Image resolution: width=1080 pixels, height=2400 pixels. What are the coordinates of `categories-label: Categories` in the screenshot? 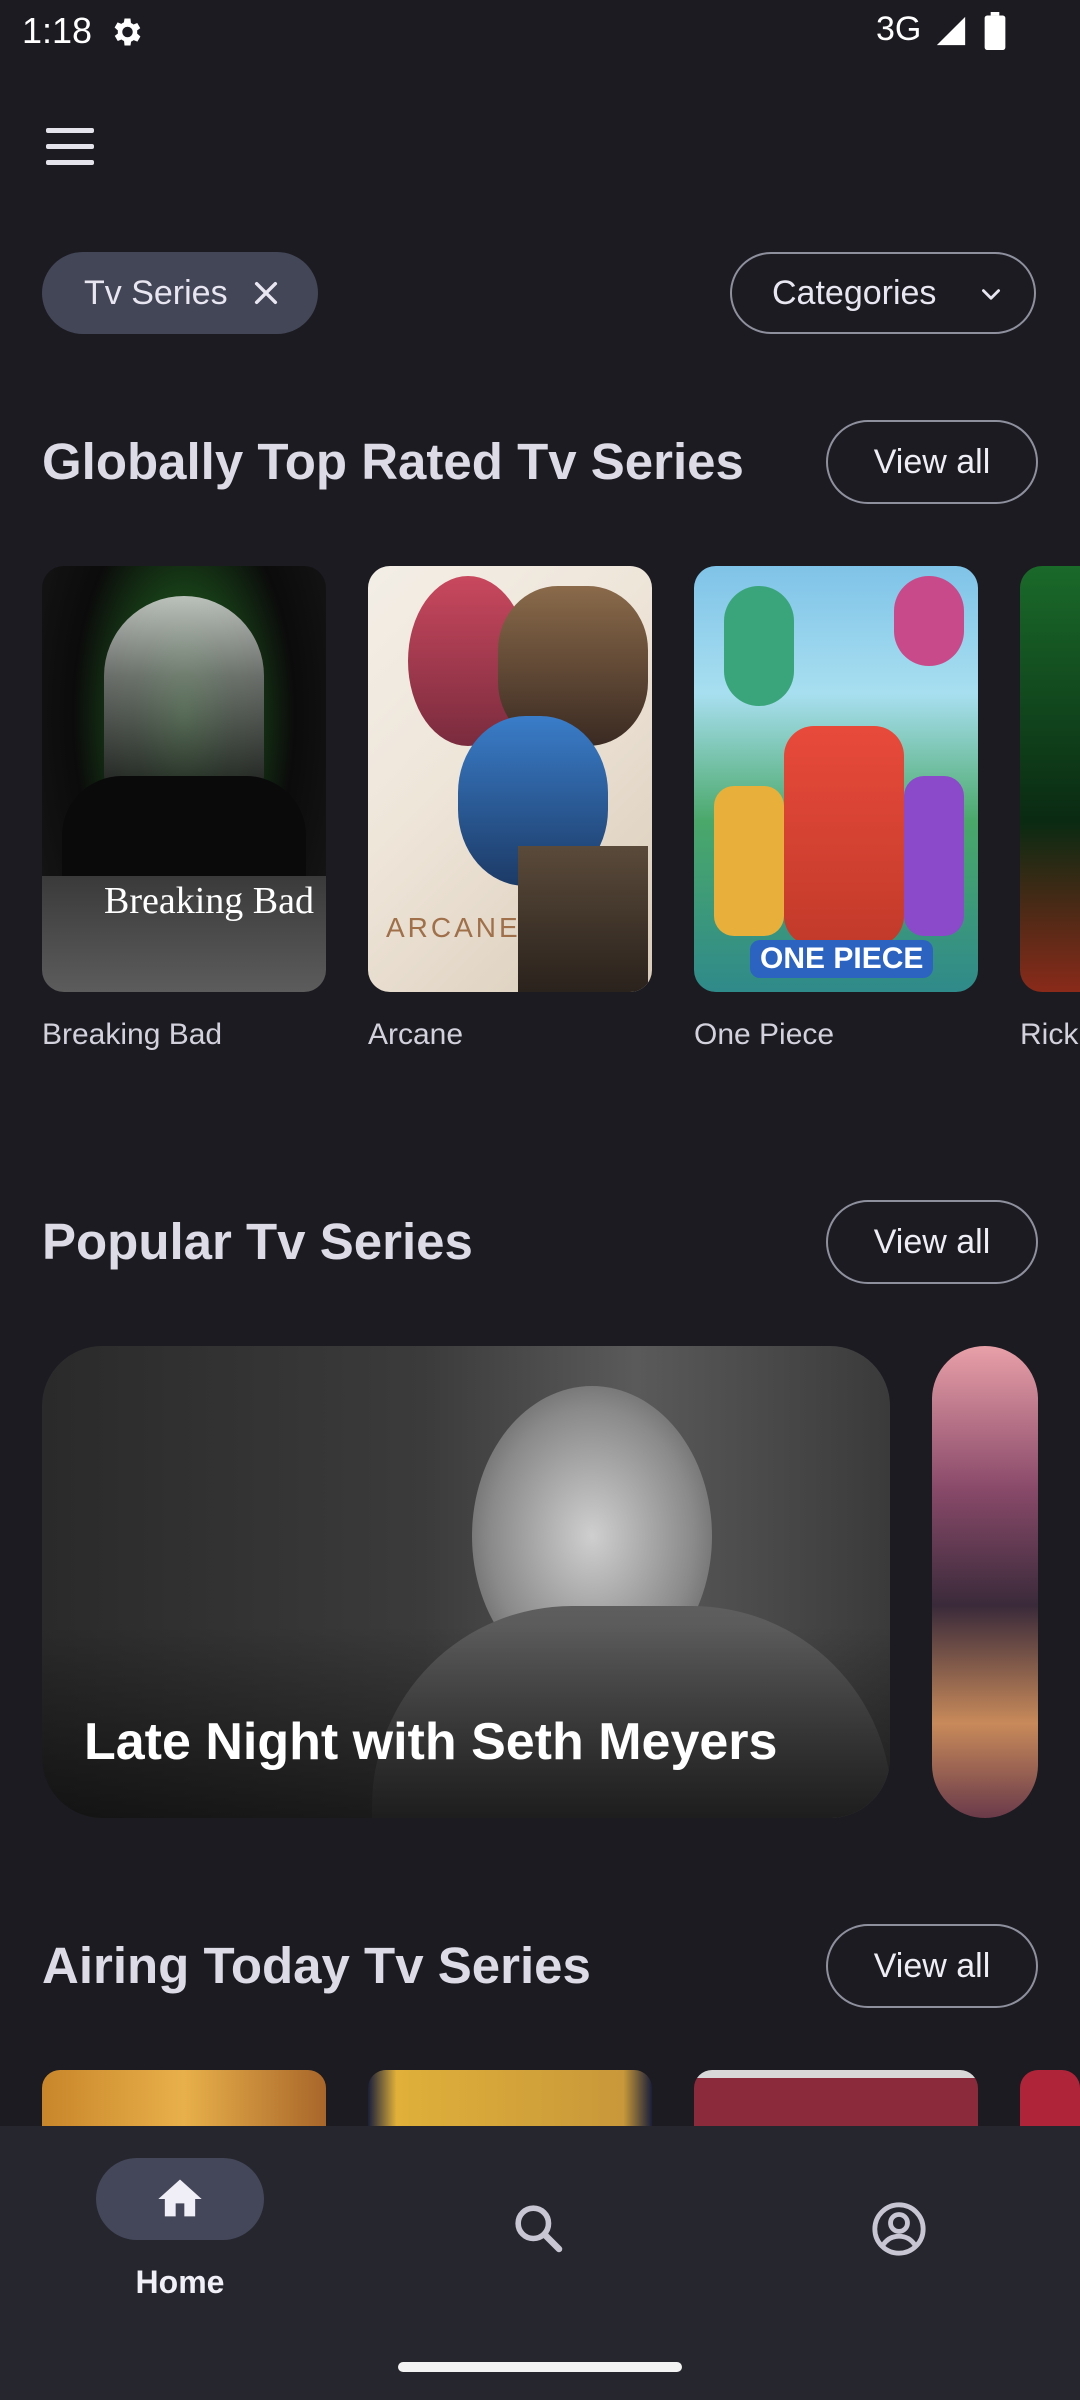 It's located at (854, 292).